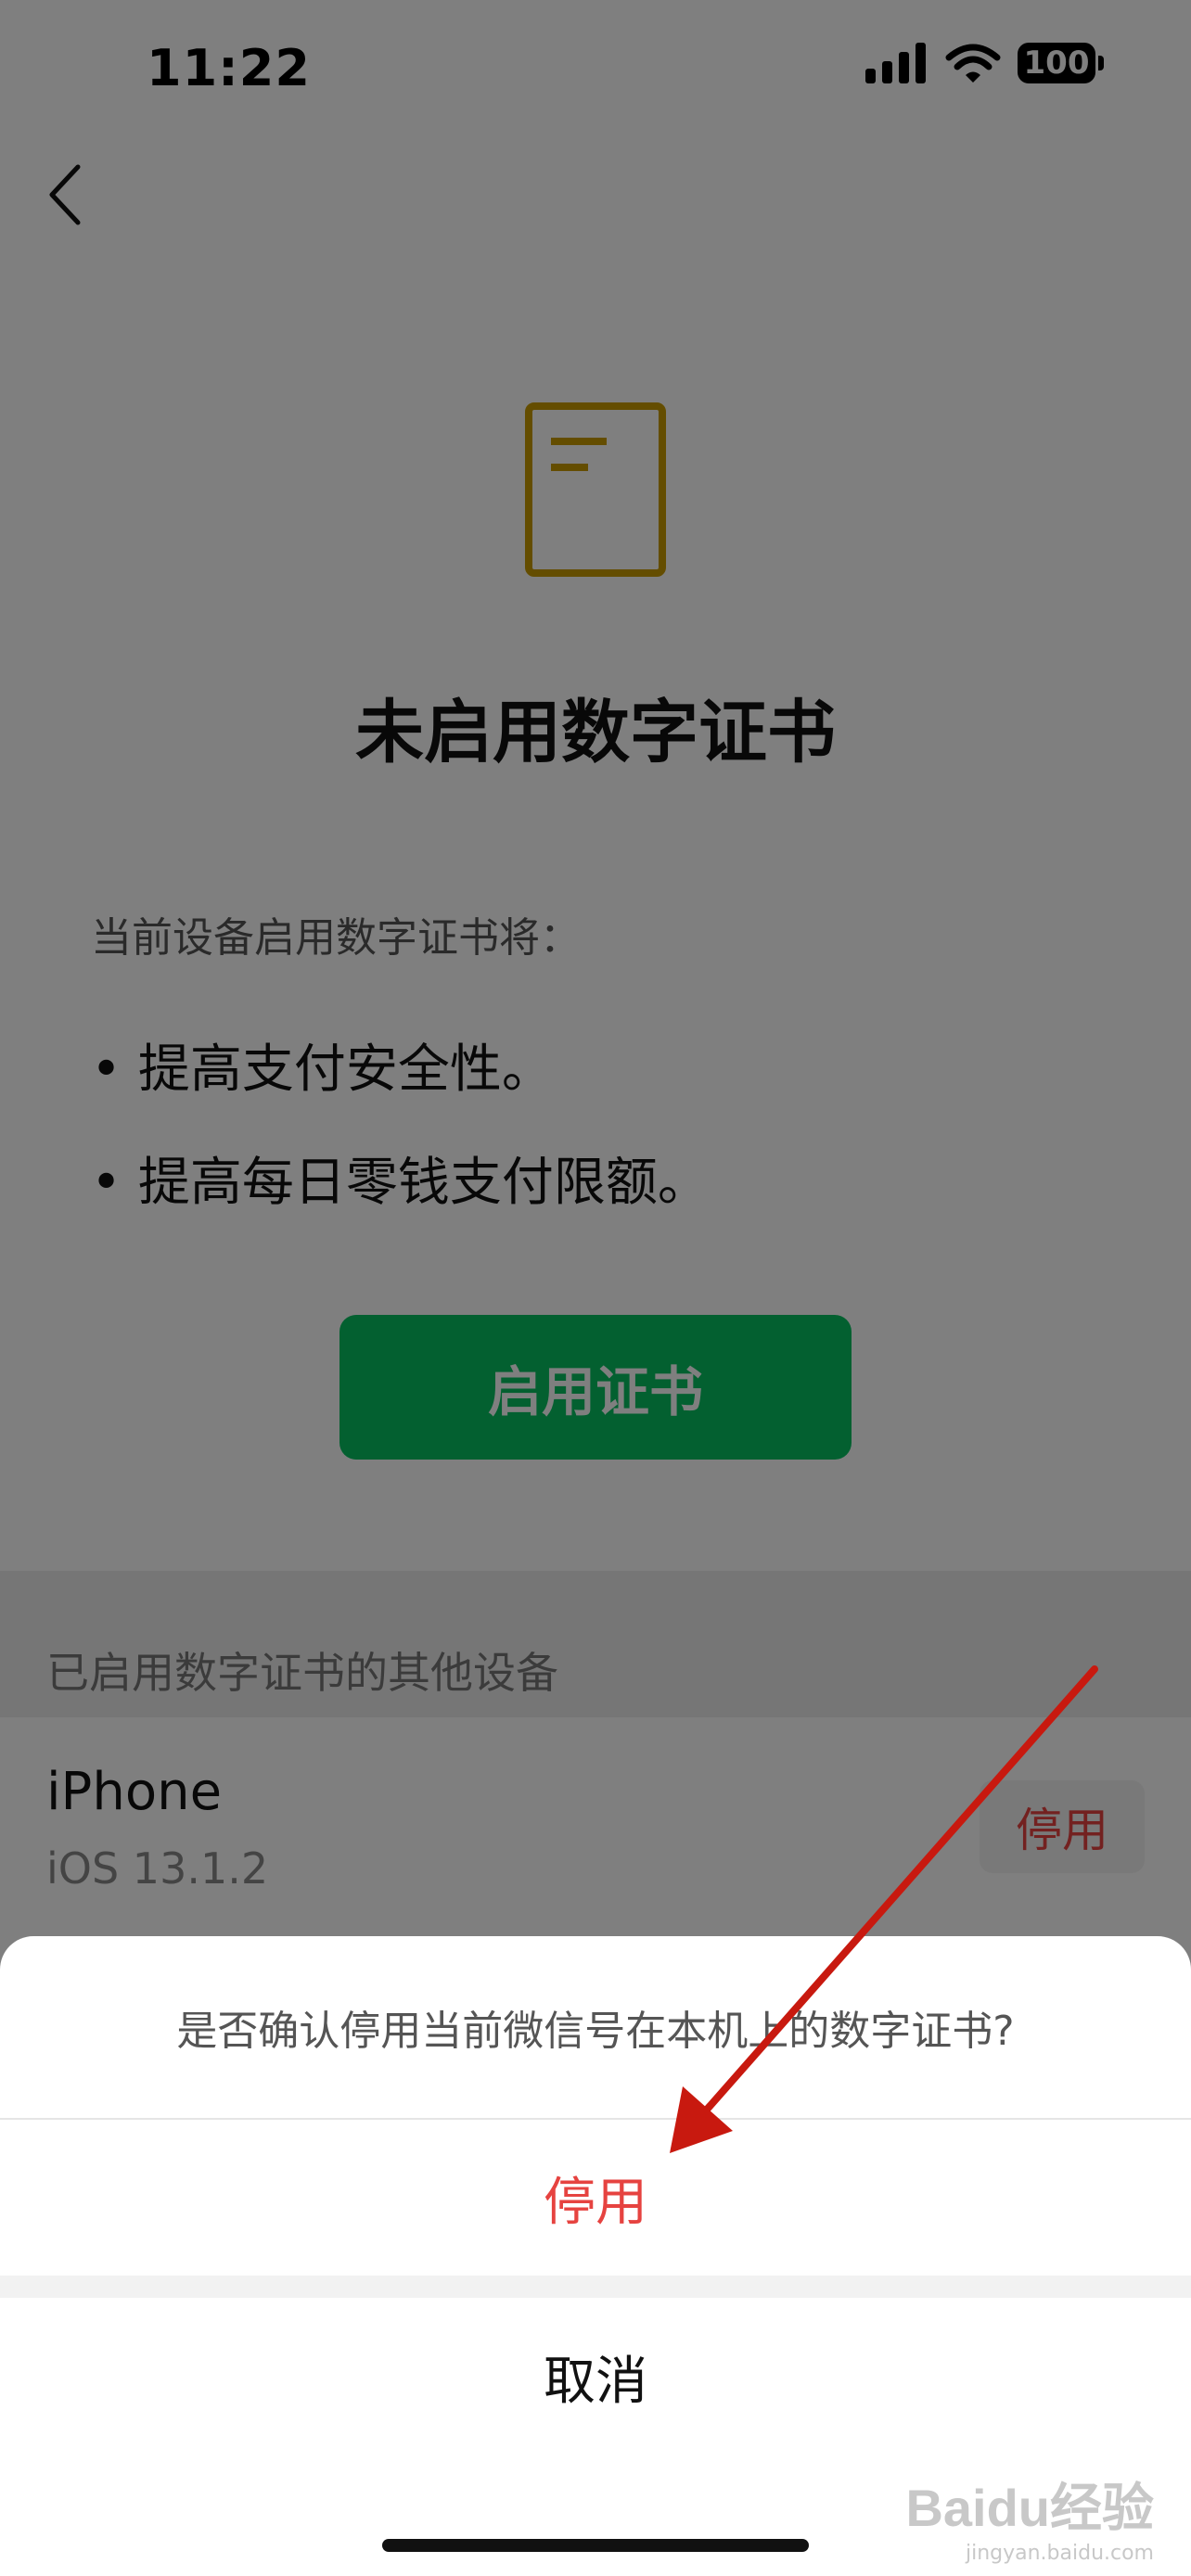 This screenshot has height=2576, width=1191. What do you see at coordinates (595, 2545) in the screenshot?
I see `home-indicator` at bounding box center [595, 2545].